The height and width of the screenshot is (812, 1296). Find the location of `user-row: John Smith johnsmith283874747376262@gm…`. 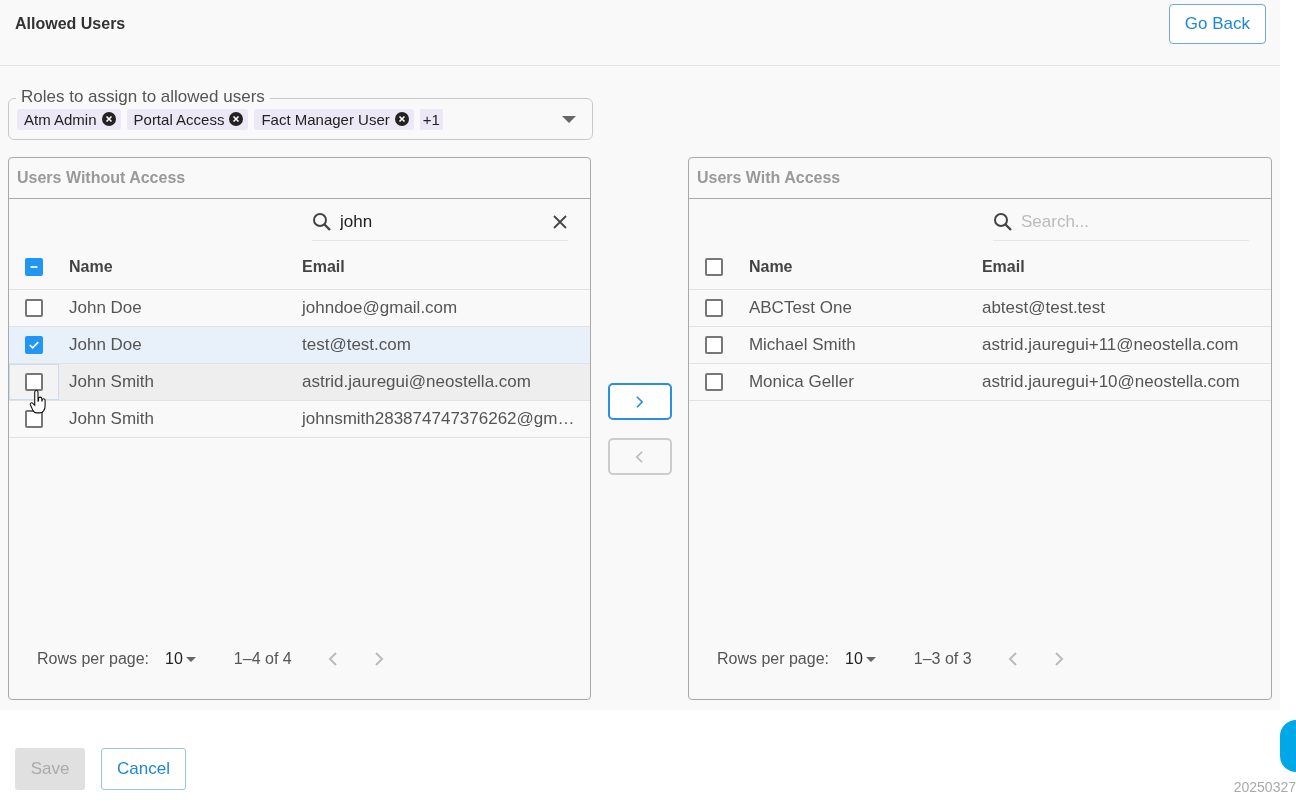

user-row: John Smith johnsmith283874747376262@gm… is located at coordinates (300, 419).